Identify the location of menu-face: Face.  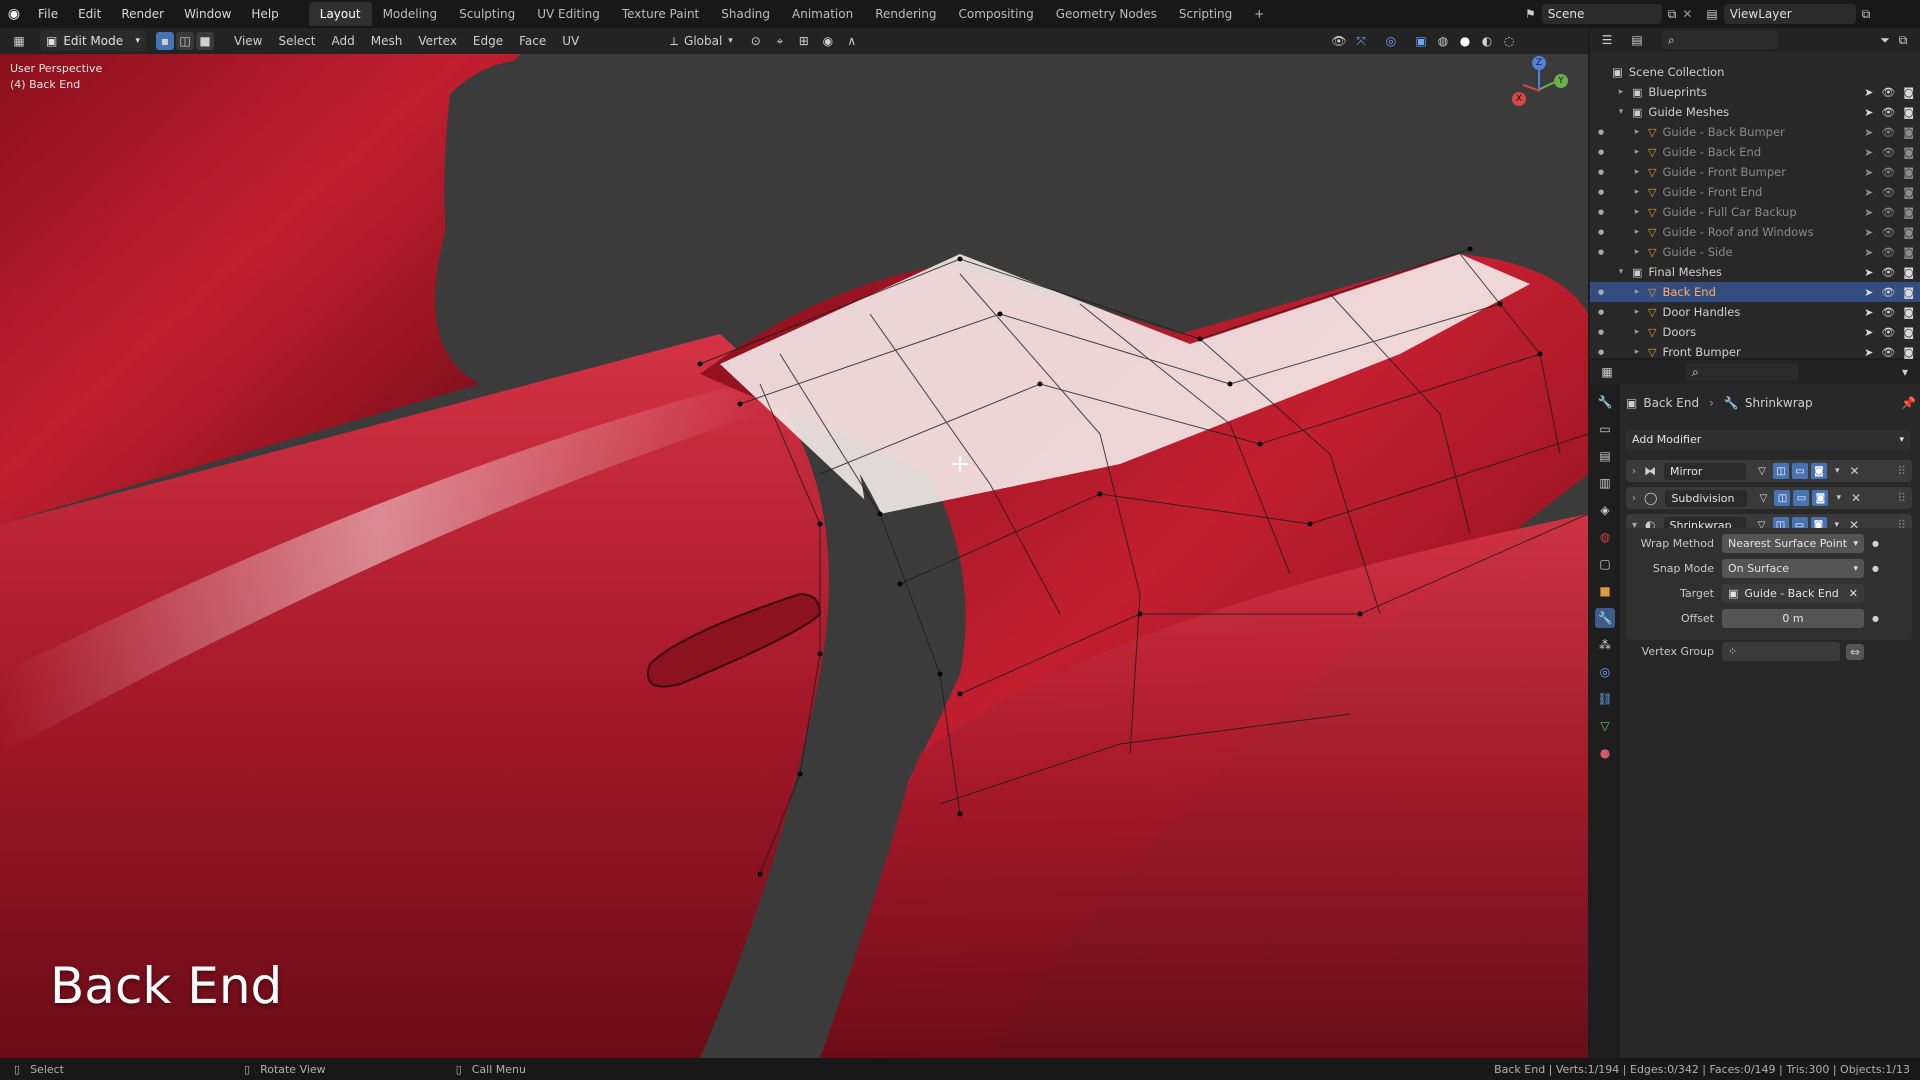
(532, 41).